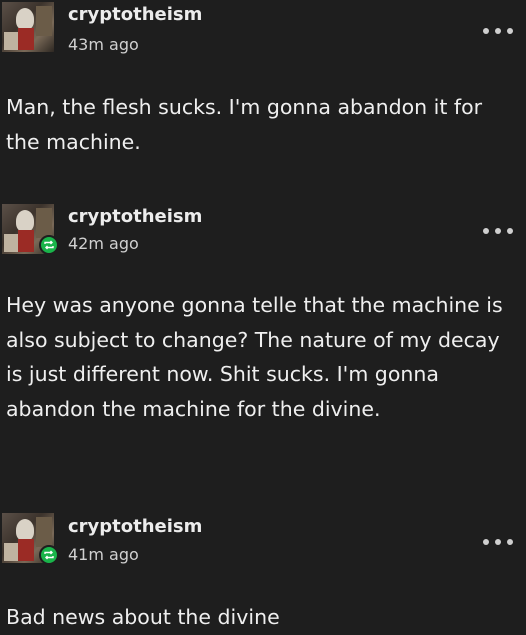 This screenshot has height=635, width=526. What do you see at coordinates (143, 617) in the screenshot?
I see `post-body: Bad news about the divine` at bounding box center [143, 617].